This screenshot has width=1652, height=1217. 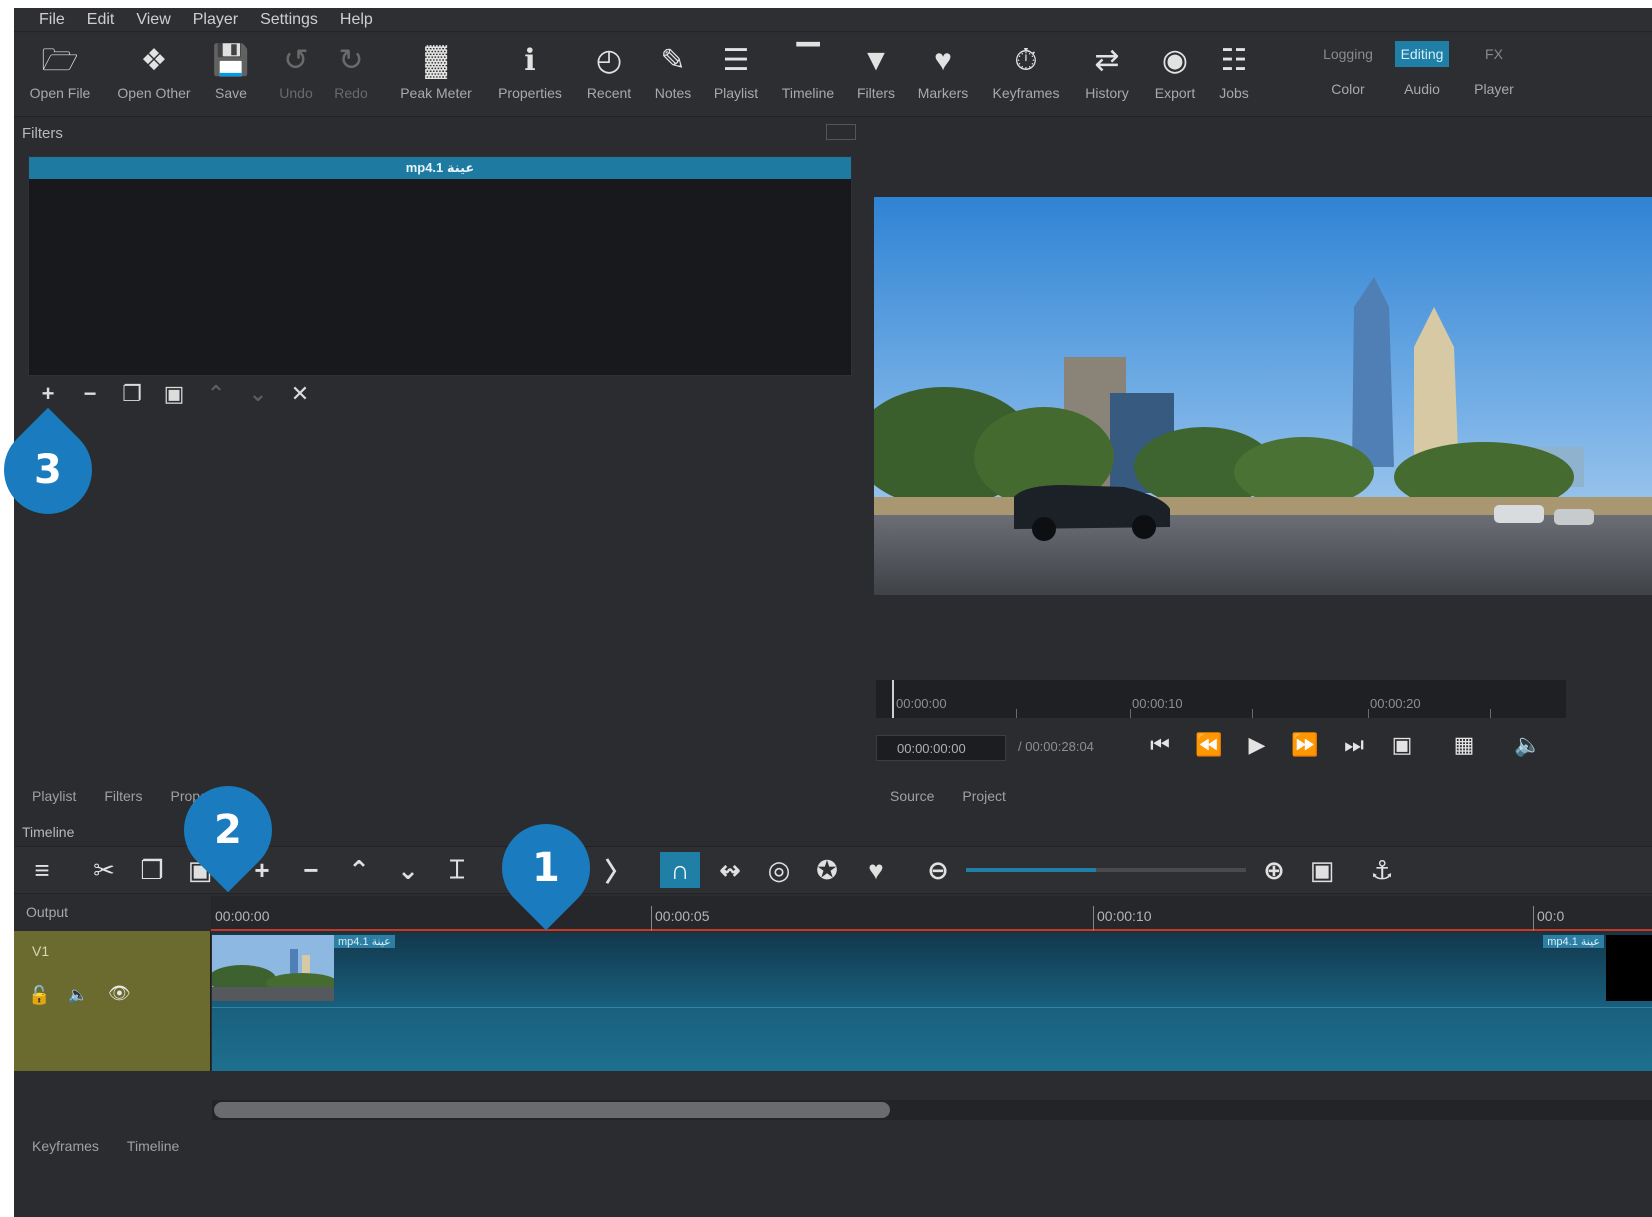 I want to click on lock-icon: 🔓, so click(x=39, y=995).